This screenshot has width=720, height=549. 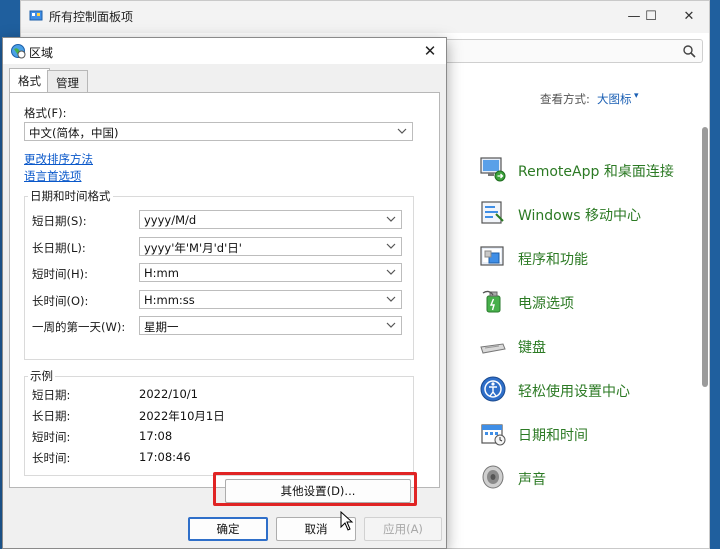 What do you see at coordinates (689, 51) in the screenshot?
I see `search-icon` at bounding box center [689, 51].